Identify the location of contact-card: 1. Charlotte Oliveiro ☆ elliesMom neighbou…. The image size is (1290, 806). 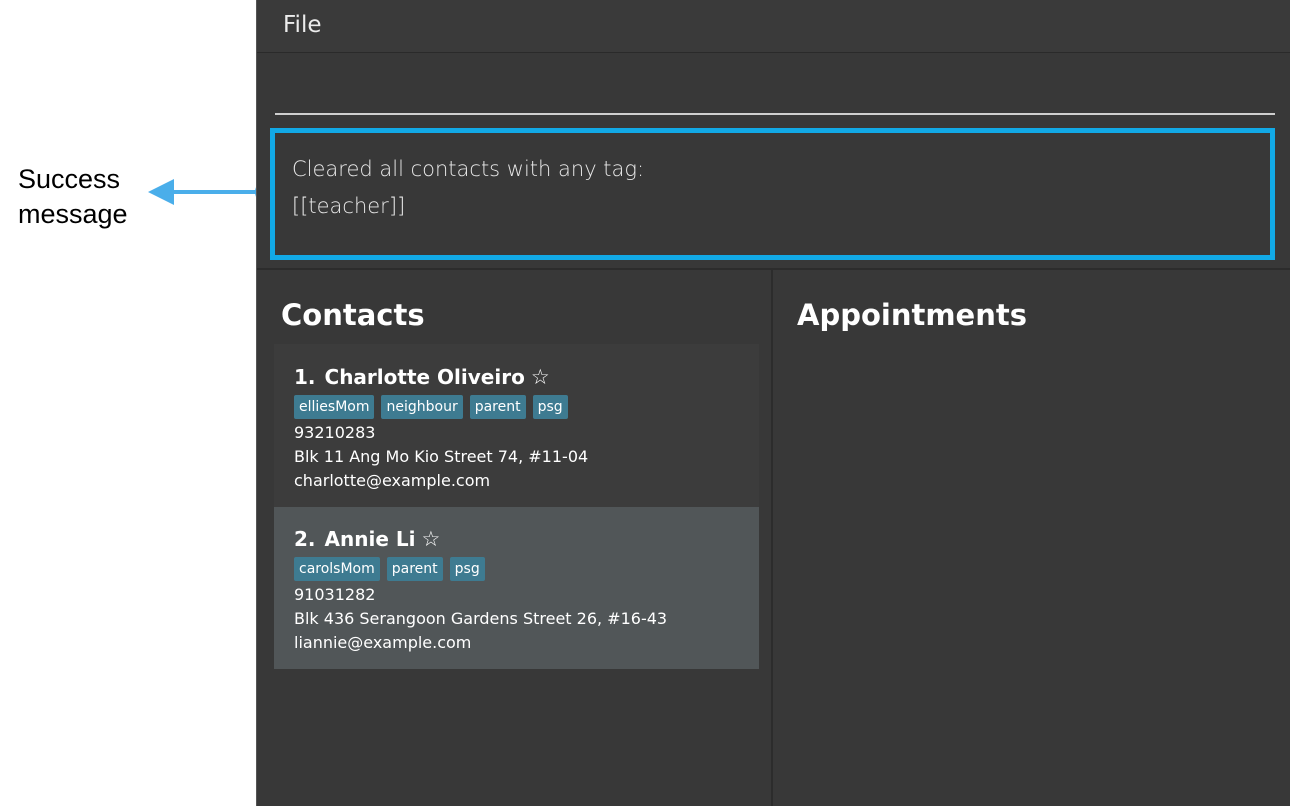
(516, 425).